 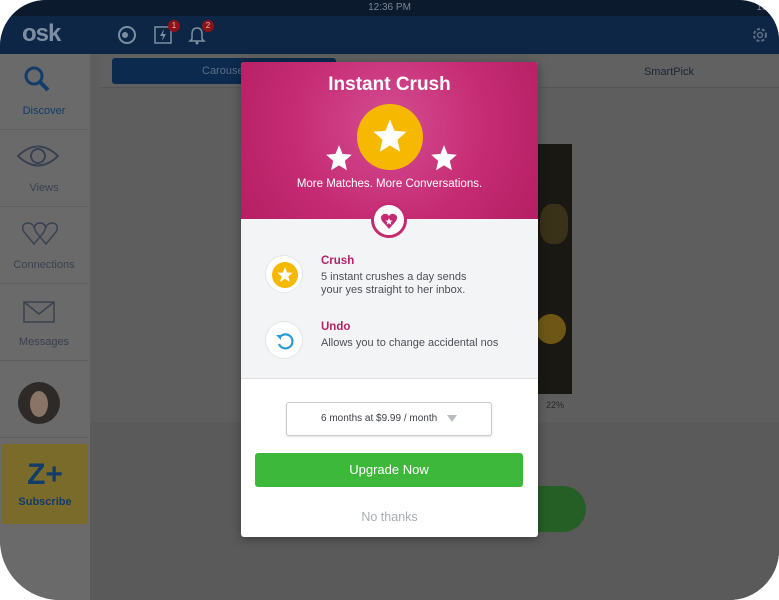 I want to click on feature-undo: Undo Allows you to change accidental nos, so click(x=395, y=346).